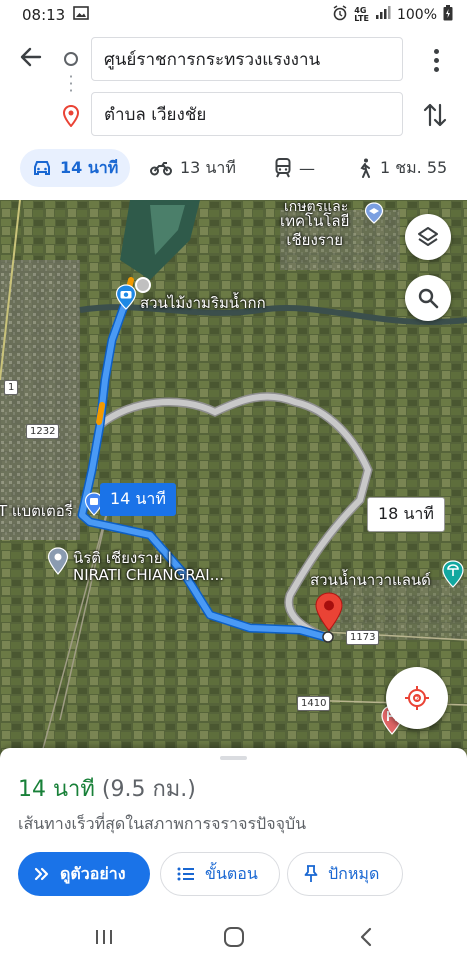 The height and width of the screenshot is (960, 467). I want to click on more-vert-icon, so click(436, 51).